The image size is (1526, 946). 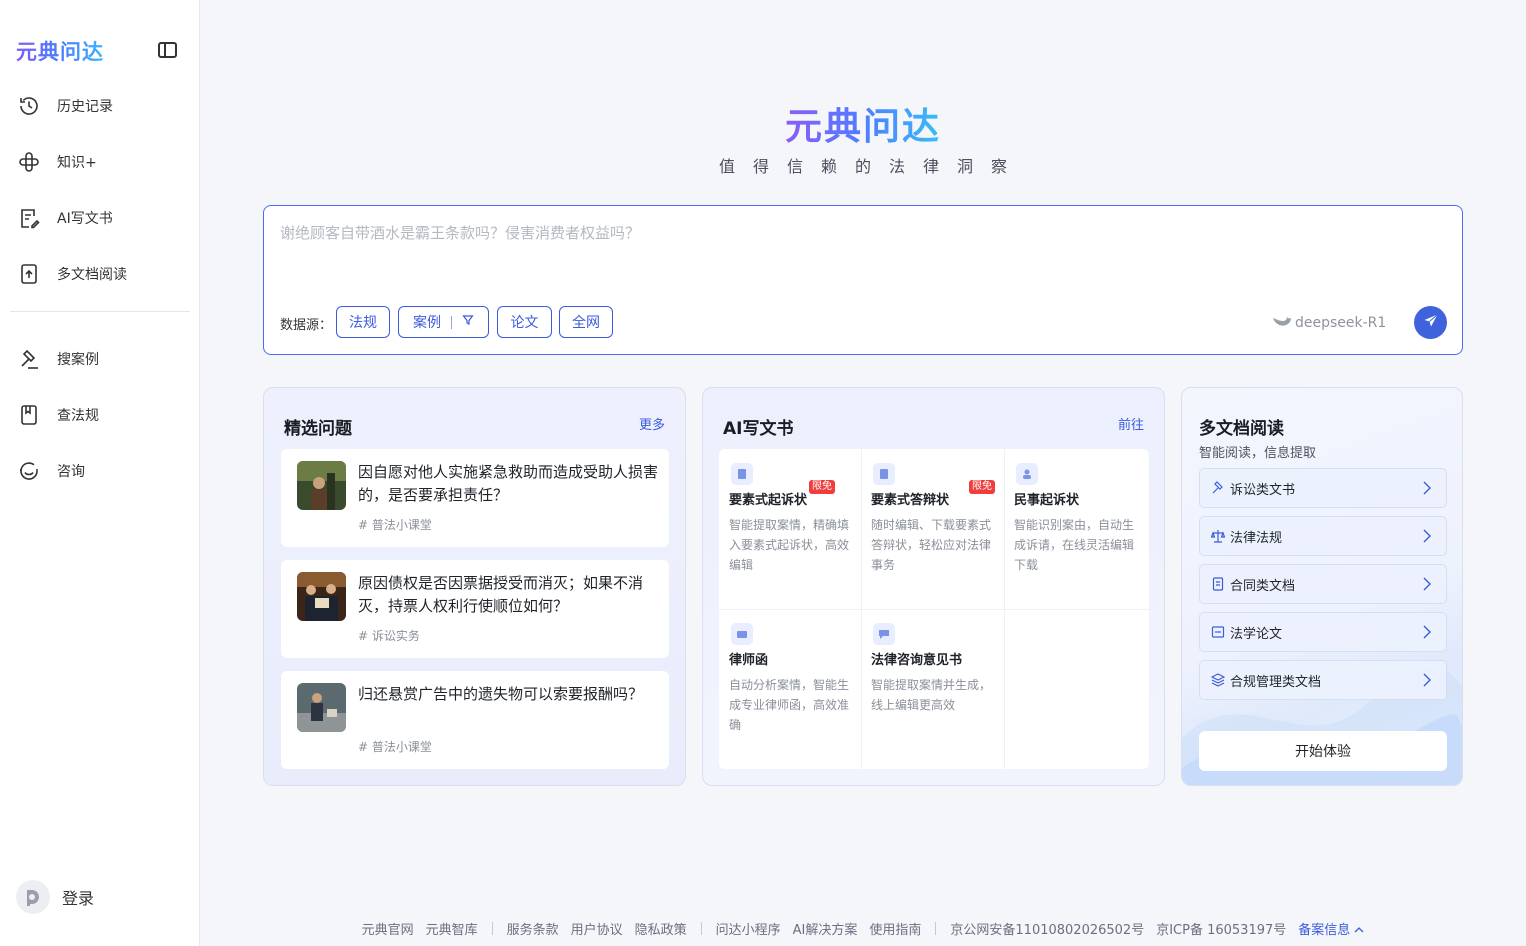 I want to click on chip-web: 全网, so click(x=586, y=322).